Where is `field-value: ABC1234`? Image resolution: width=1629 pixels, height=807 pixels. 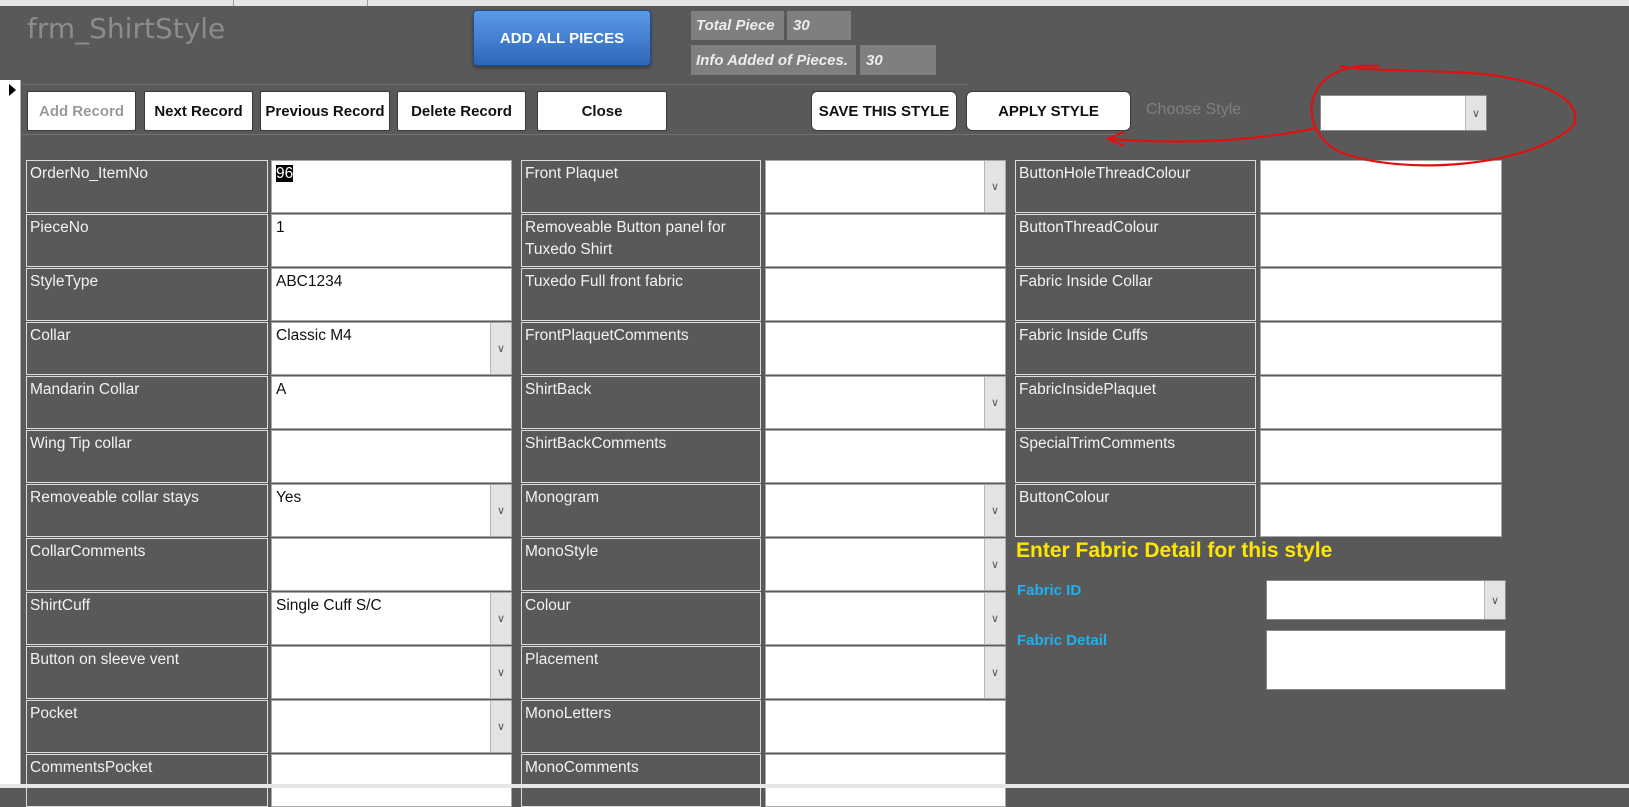 field-value: ABC1234 is located at coordinates (309, 281).